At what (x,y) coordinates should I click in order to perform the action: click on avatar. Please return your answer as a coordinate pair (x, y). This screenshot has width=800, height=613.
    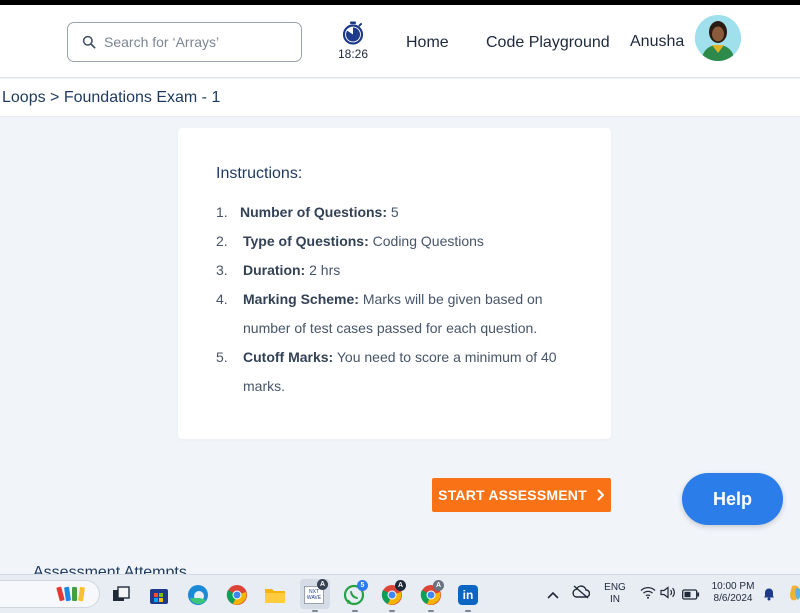
    Looking at the image, I should click on (718, 38).